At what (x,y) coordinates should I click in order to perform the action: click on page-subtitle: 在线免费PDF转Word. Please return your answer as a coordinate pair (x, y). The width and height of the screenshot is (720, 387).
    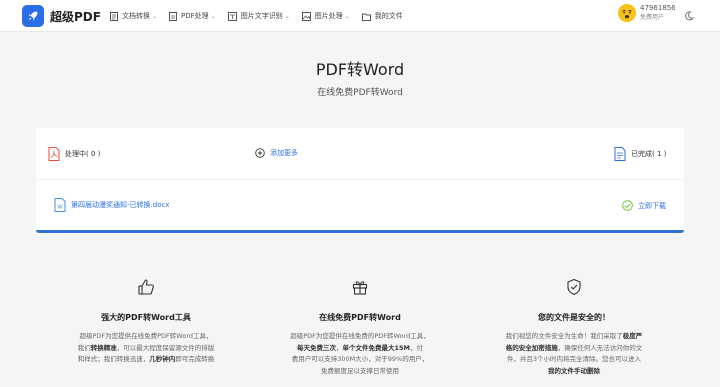
    Looking at the image, I should click on (360, 93).